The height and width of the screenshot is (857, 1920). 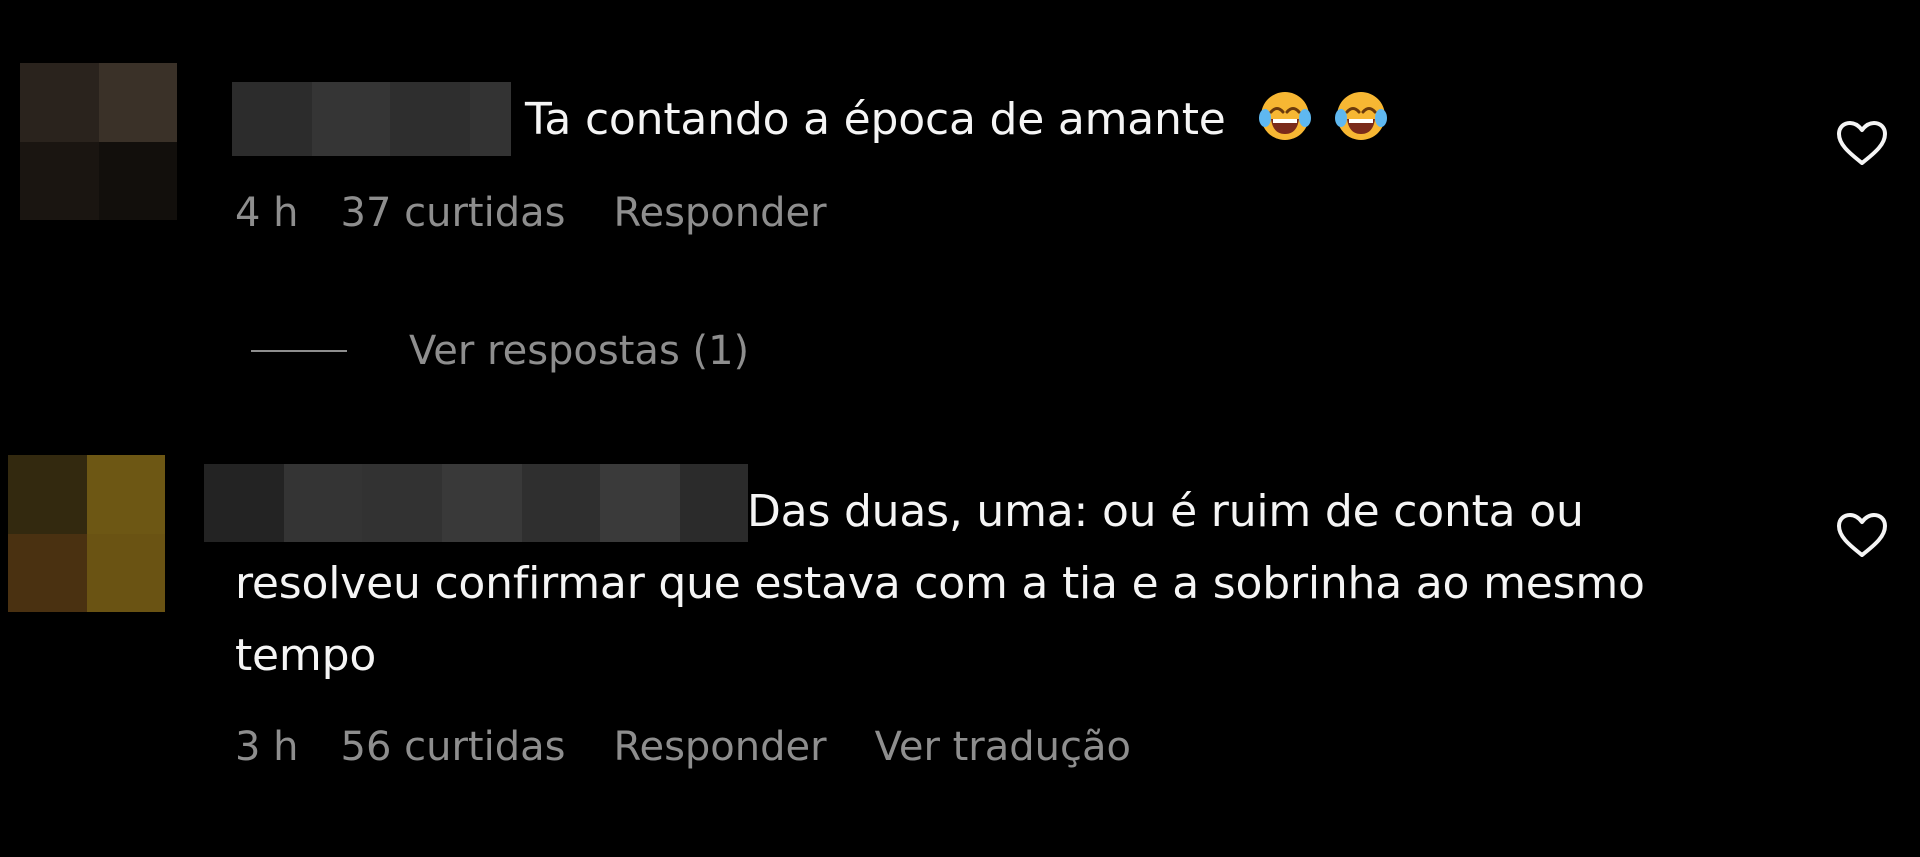 I want to click on comment-text: Ta contando a época de amante, so click(x=957, y=120).